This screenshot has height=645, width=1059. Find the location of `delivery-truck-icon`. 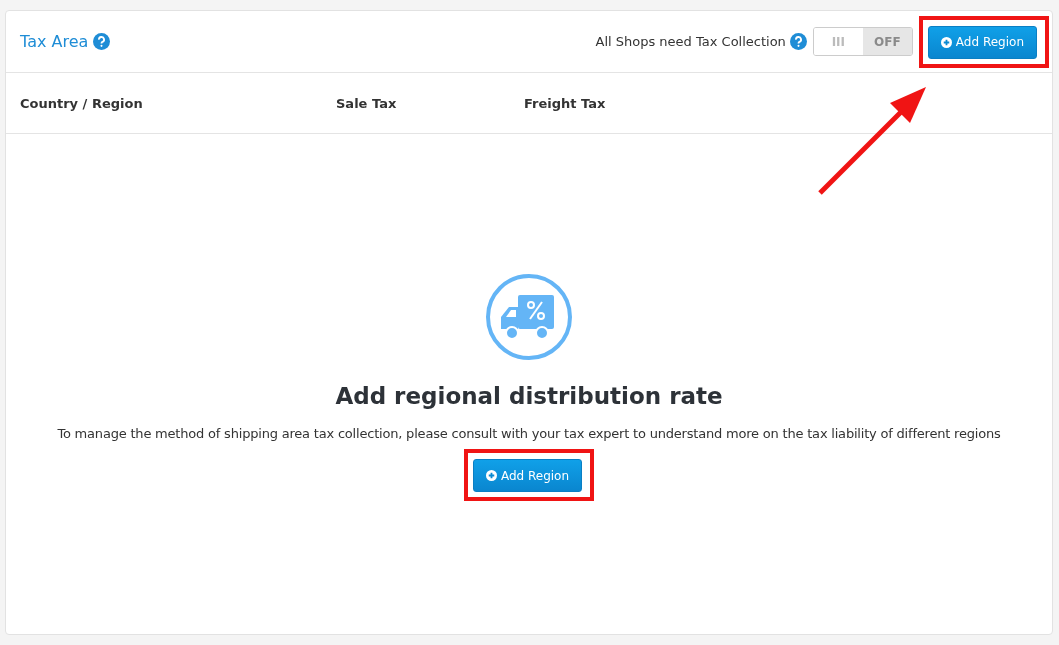

delivery-truck-icon is located at coordinates (529, 317).